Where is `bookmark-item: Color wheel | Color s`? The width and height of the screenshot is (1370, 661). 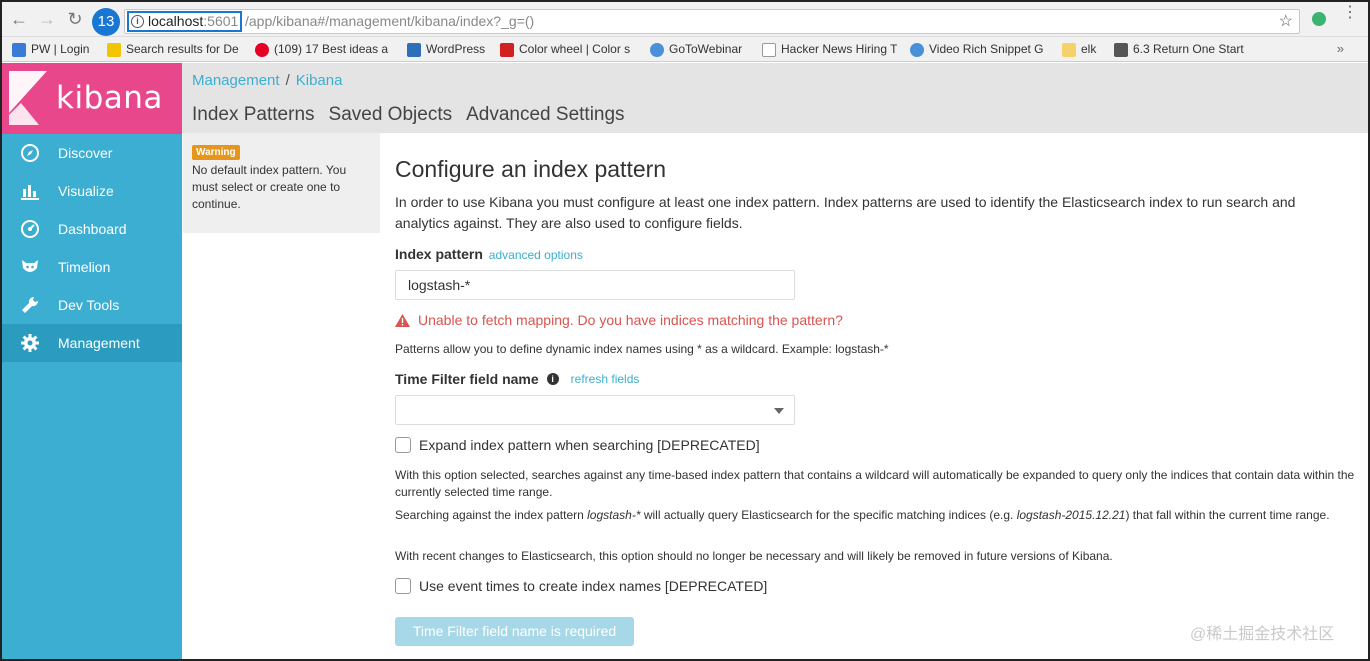
bookmark-item: Color wheel | Color s is located at coordinates (568, 49).